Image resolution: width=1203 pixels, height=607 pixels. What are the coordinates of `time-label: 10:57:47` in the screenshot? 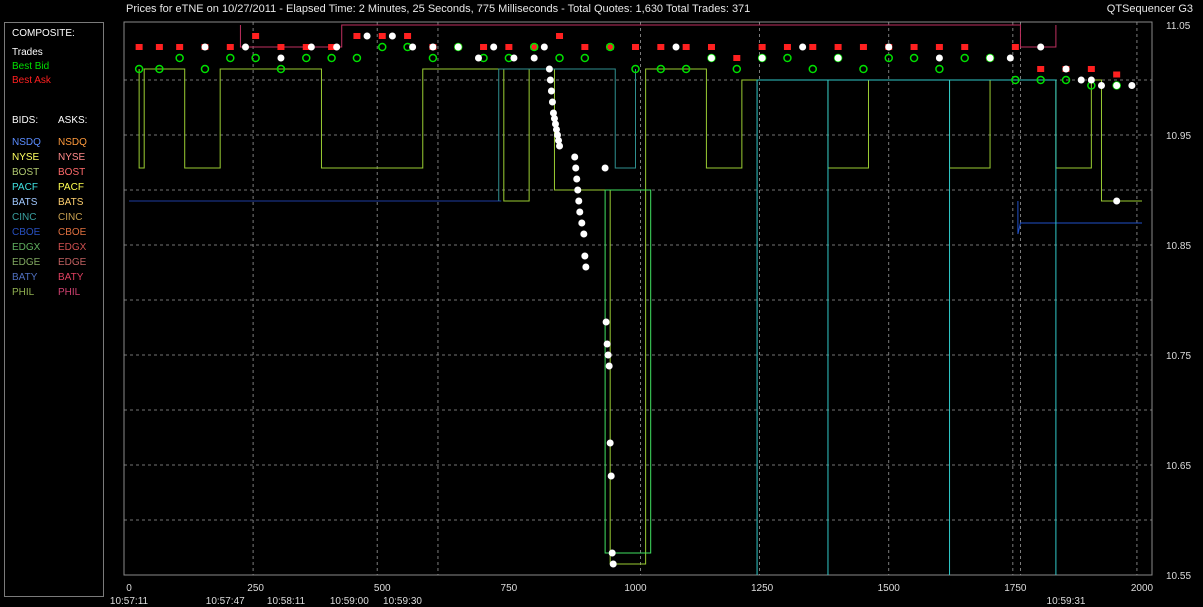 It's located at (225, 601).